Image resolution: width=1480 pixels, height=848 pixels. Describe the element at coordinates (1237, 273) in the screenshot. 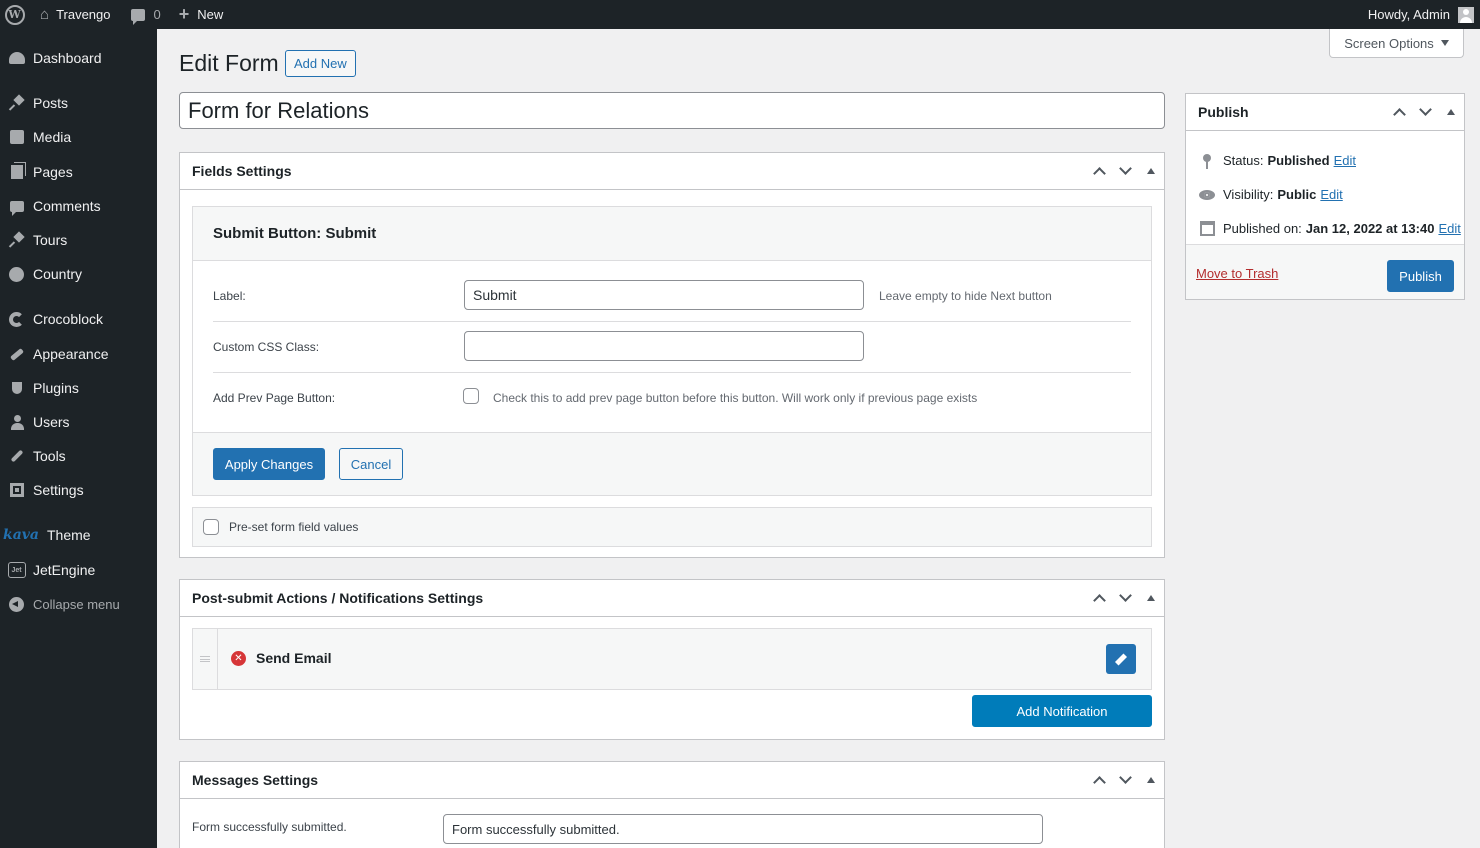

I see `move-to-trash-link: Move to Trash` at that location.